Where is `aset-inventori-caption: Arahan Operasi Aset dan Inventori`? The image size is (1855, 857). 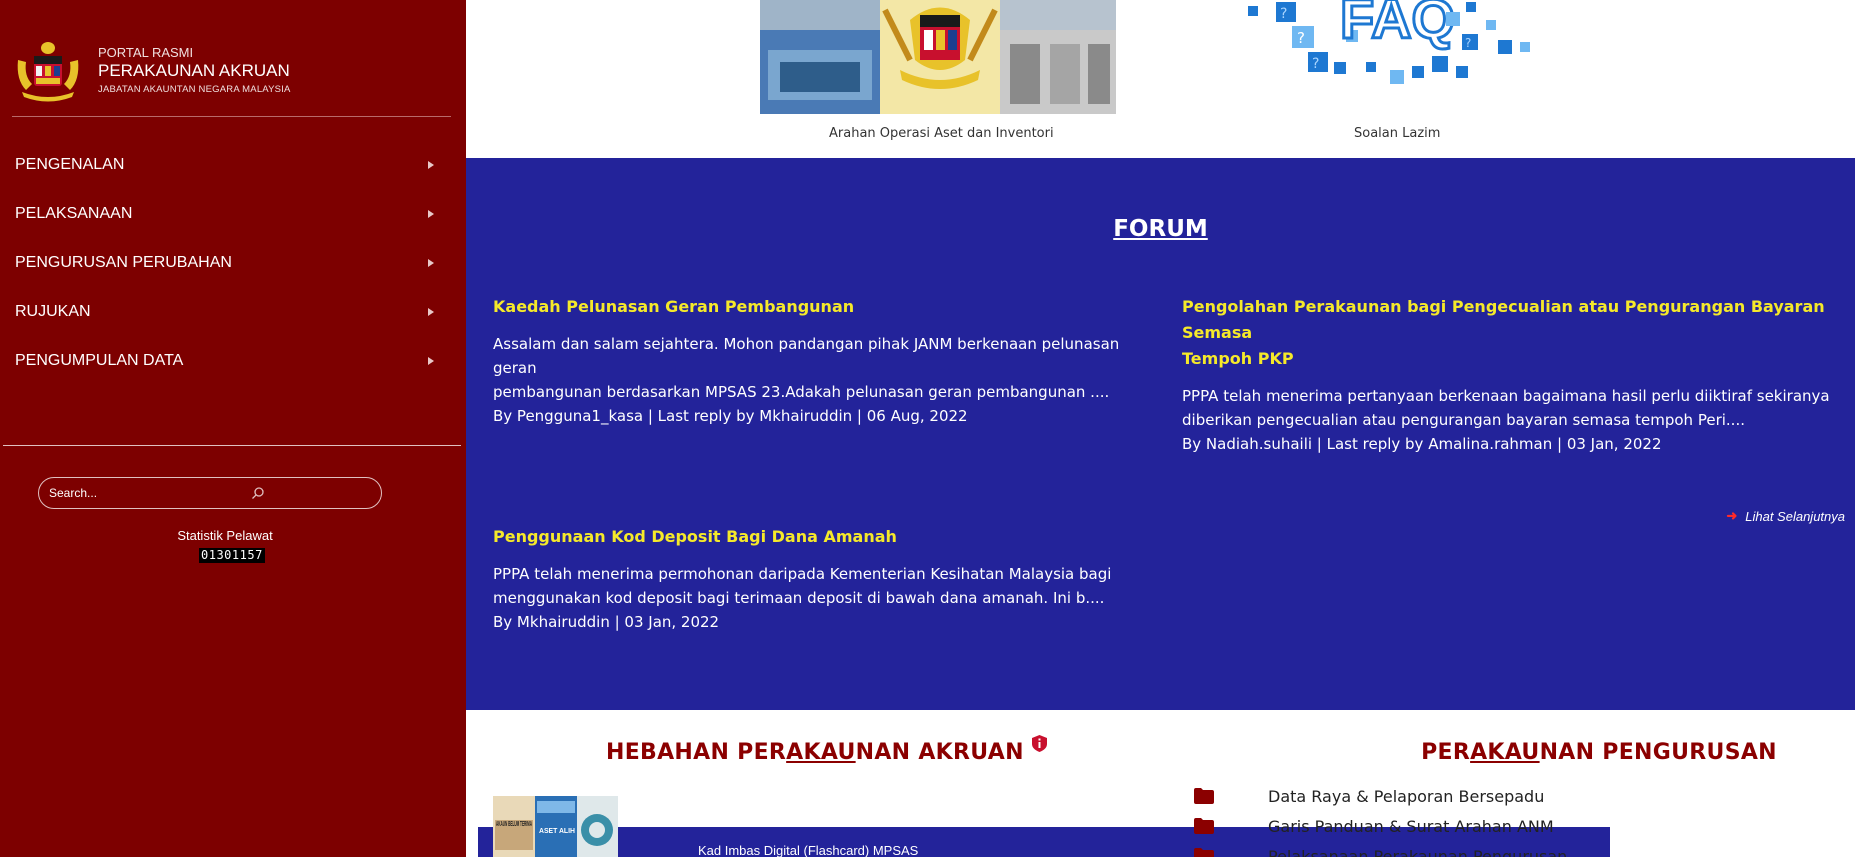
aset-inventori-caption: Arahan Operasi Aset dan Inventori is located at coordinates (941, 133).